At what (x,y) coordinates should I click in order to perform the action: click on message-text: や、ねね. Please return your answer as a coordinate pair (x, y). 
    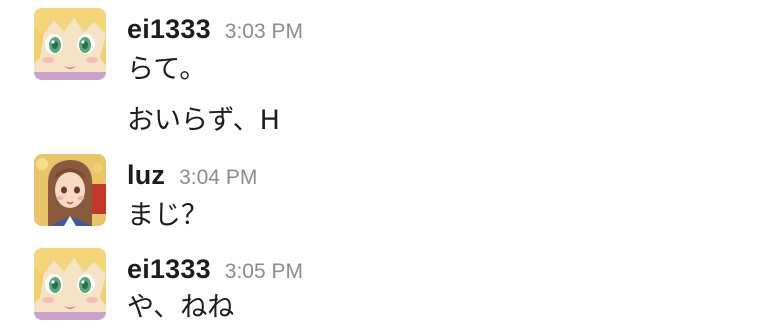
    Looking at the image, I should click on (181, 307).